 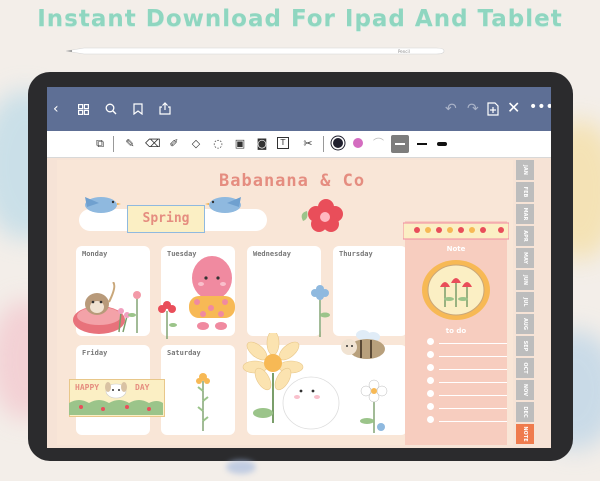 I want to click on undo-icon: ↶, so click(x=451, y=109).